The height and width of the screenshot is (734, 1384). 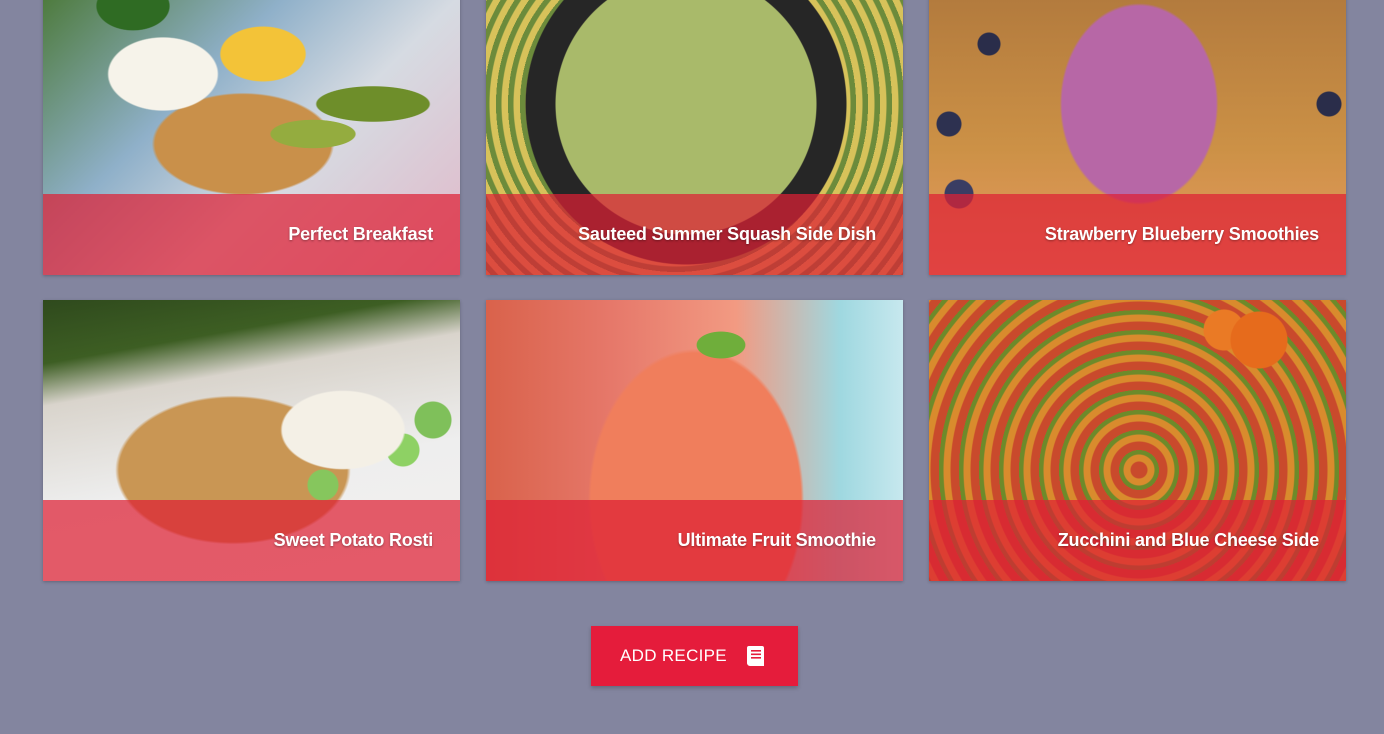 I want to click on recipe-card-sweet-potato-rosti: Sweet Potato Rosti, so click(x=251, y=440).